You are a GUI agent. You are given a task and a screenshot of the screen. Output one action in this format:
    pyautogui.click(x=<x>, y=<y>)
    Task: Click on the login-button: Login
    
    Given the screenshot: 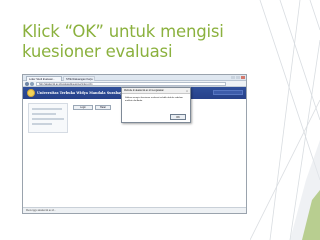 What is the action you would take?
    pyautogui.click(x=83, y=107)
    